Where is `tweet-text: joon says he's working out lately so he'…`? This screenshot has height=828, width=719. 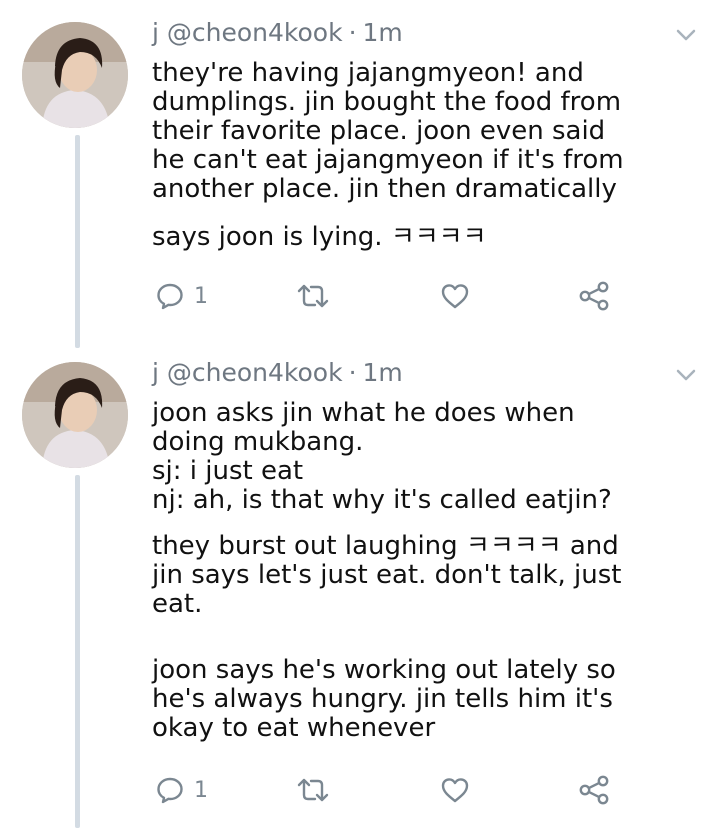 tweet-text: joon says he's working out lately so he'… is located at coordinates (384, 699).